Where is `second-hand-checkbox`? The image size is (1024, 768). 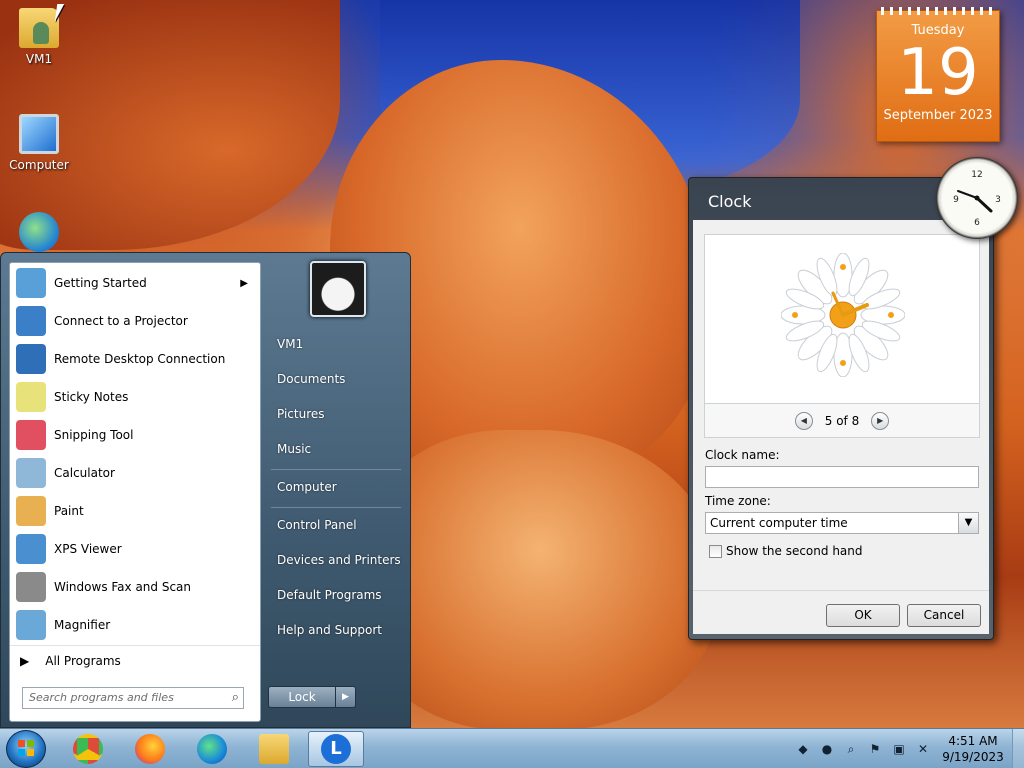 second-hand-checkbox is located at coordinates (715, 551).